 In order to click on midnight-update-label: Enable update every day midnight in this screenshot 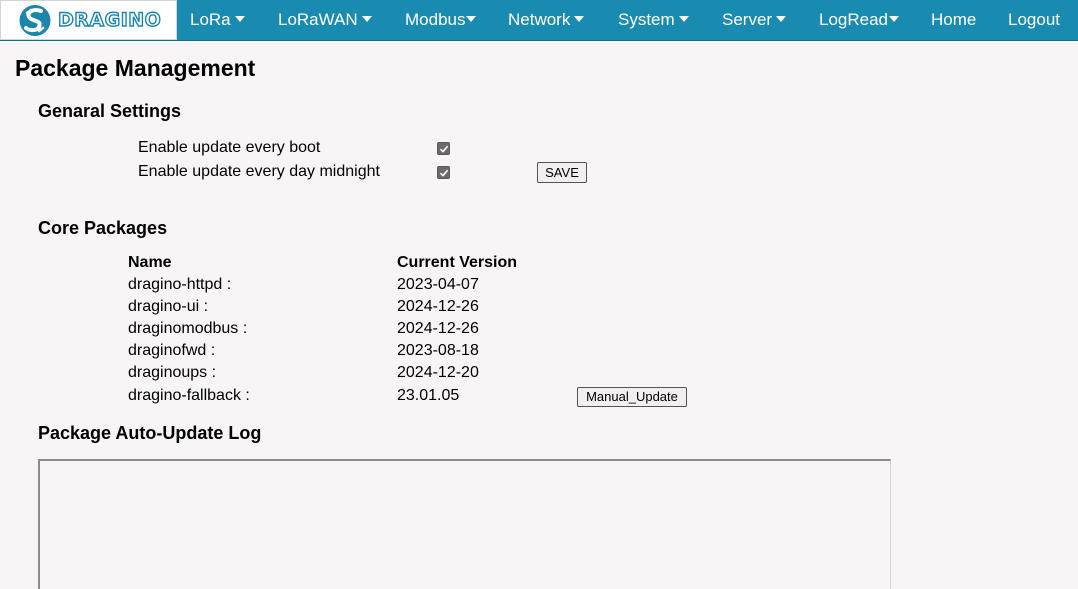, I will do `click(259, 171)`.